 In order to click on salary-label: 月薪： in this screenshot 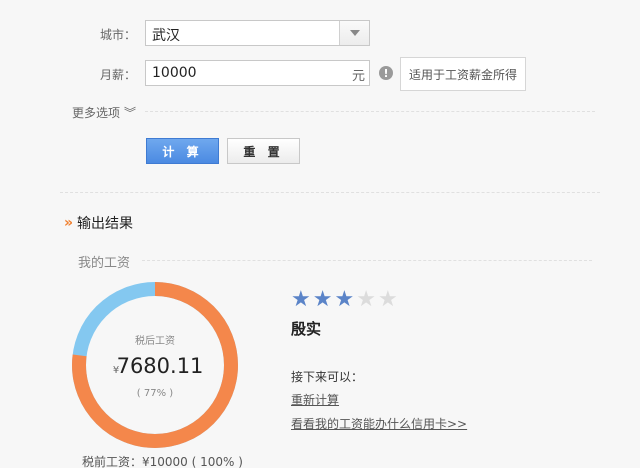, I will do `click(118, 75)`.